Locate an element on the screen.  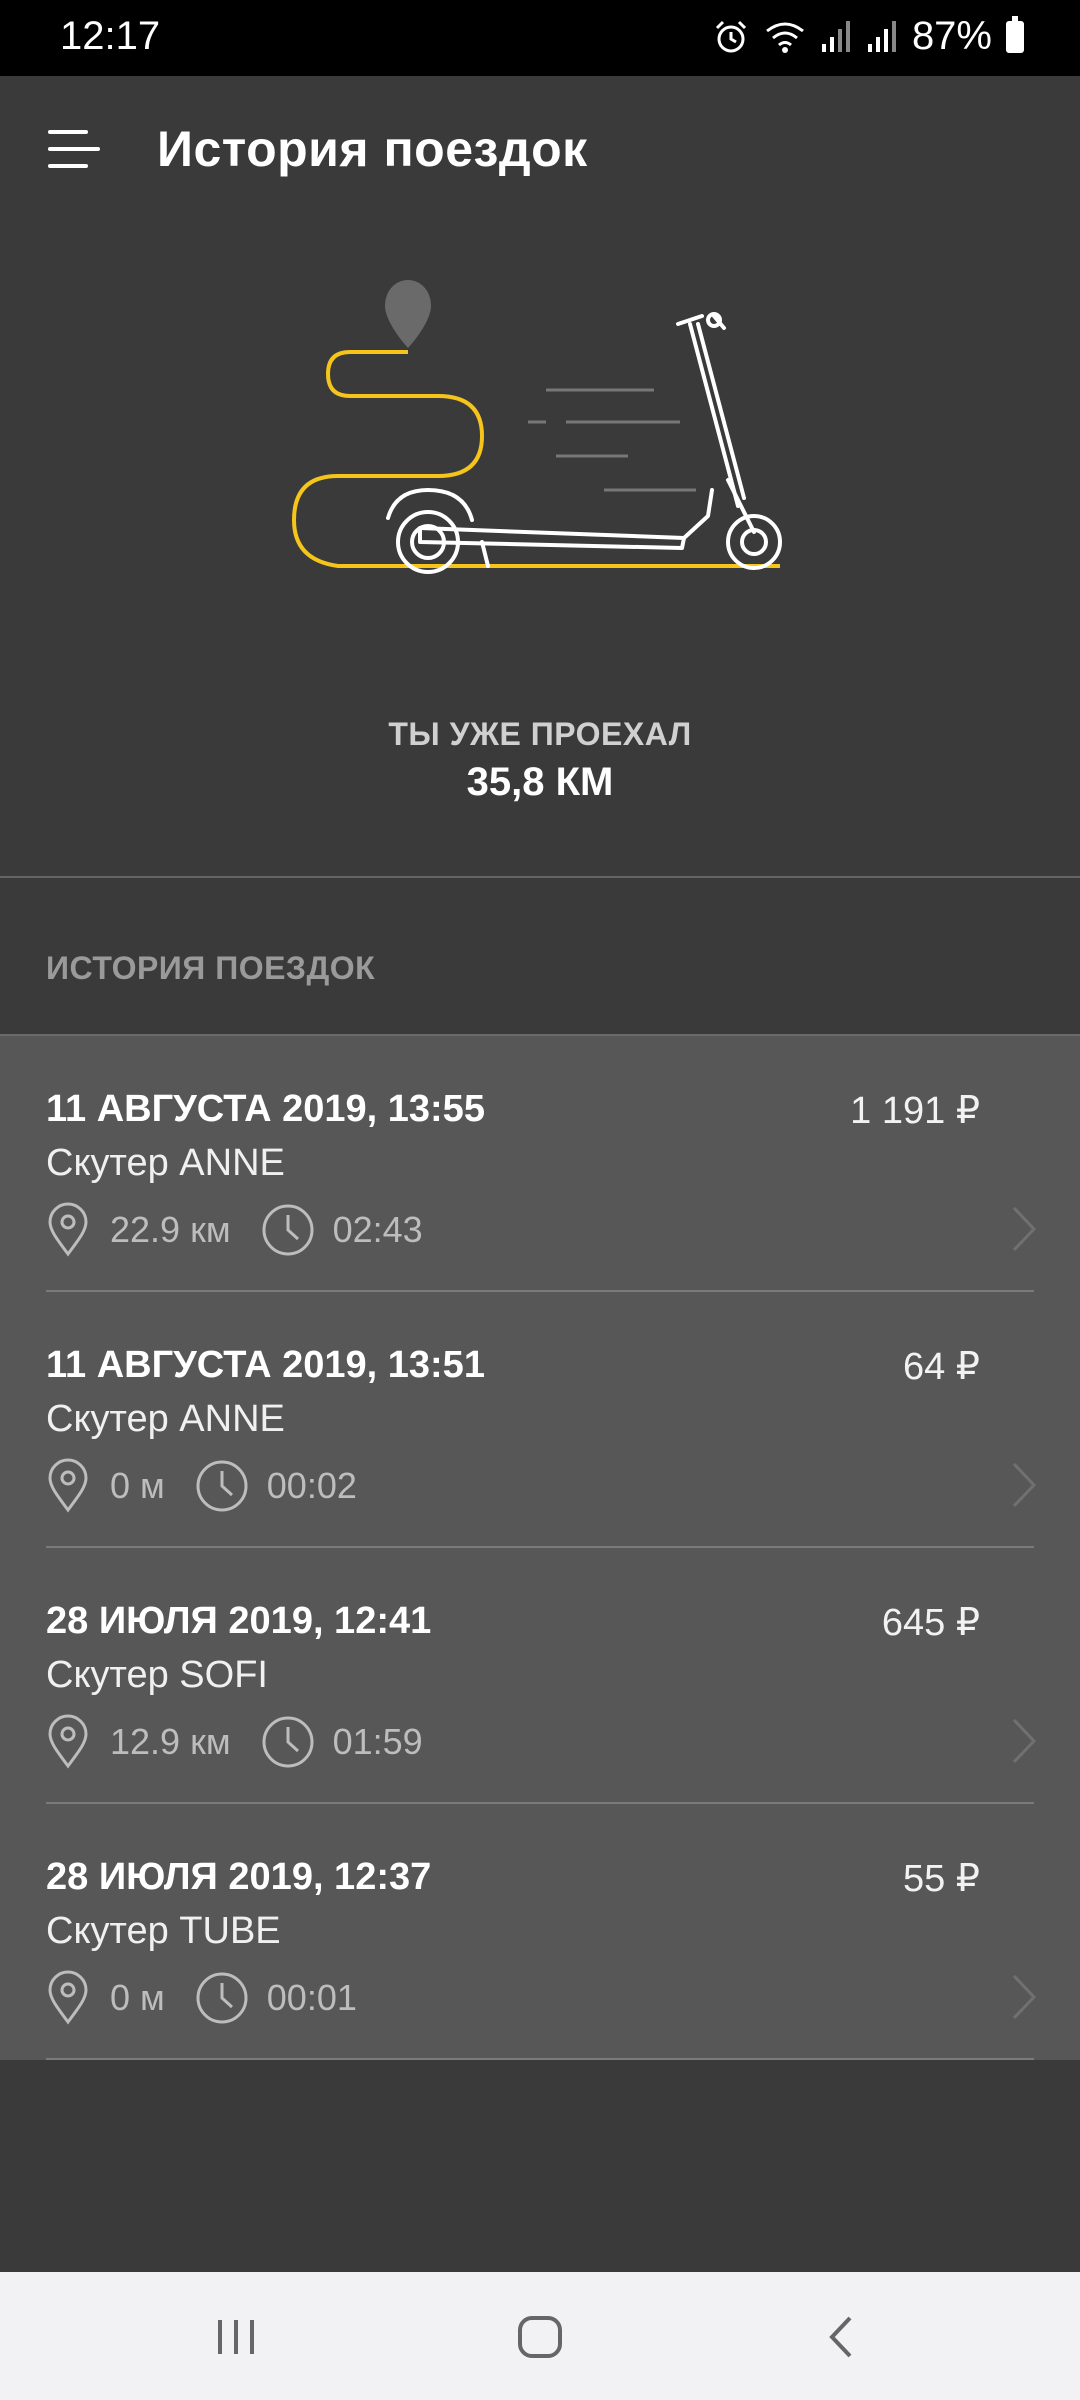
total-distance-value: 35,8 КМ is located at coordinates (540, 782).